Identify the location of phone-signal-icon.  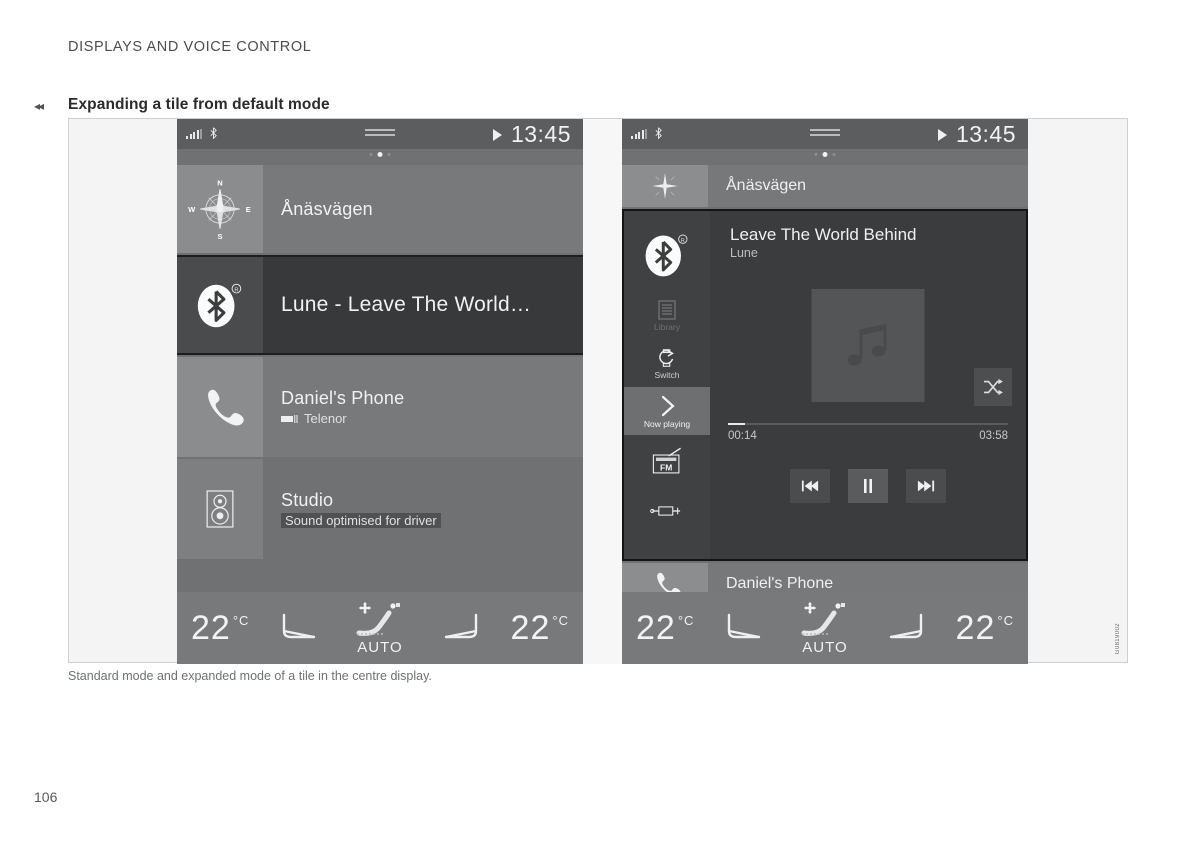
(289, 418).